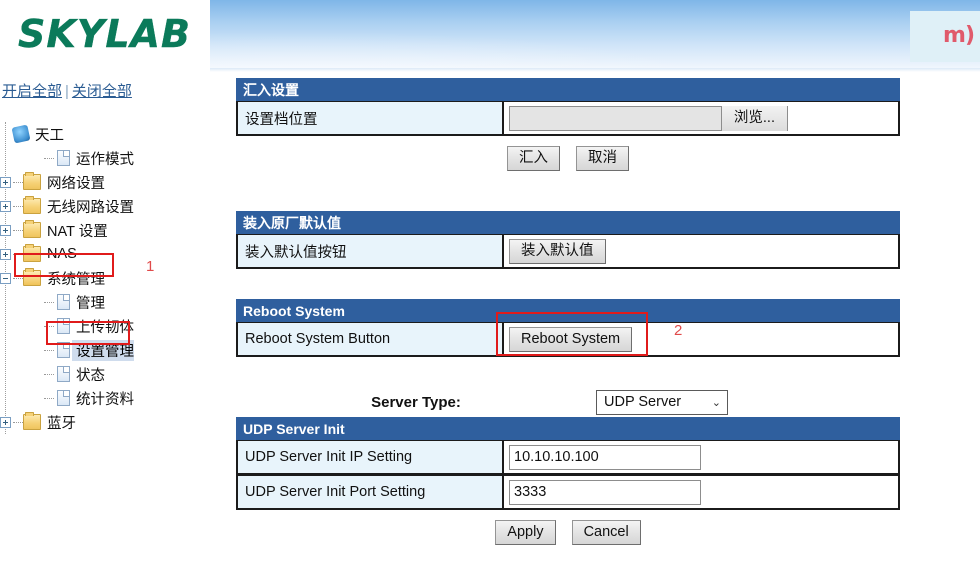 This screenshot has height=582, width=980. Describe the element at coordinates (105, 38) in the screenshot. I see `logo-area: SKYLAB` at that location.